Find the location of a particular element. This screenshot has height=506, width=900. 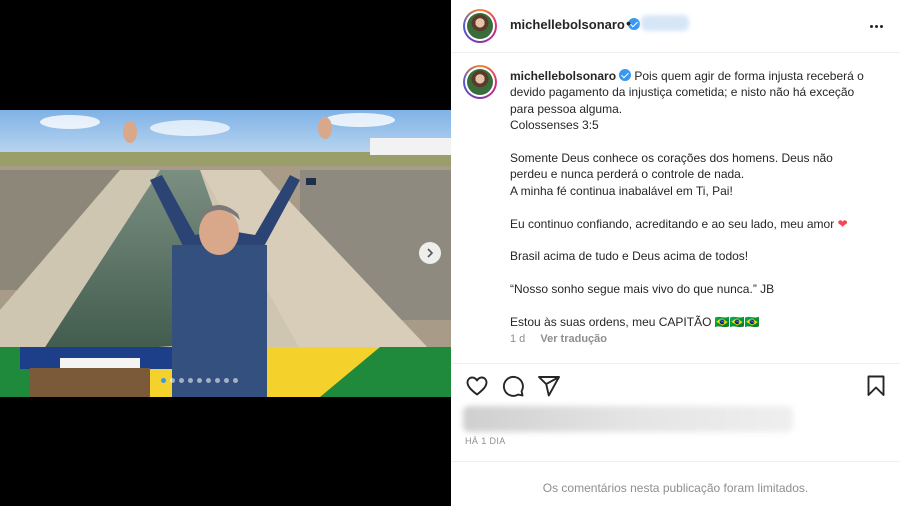

caption-username: michellebolsonaro is located at coordinates (563, 76).